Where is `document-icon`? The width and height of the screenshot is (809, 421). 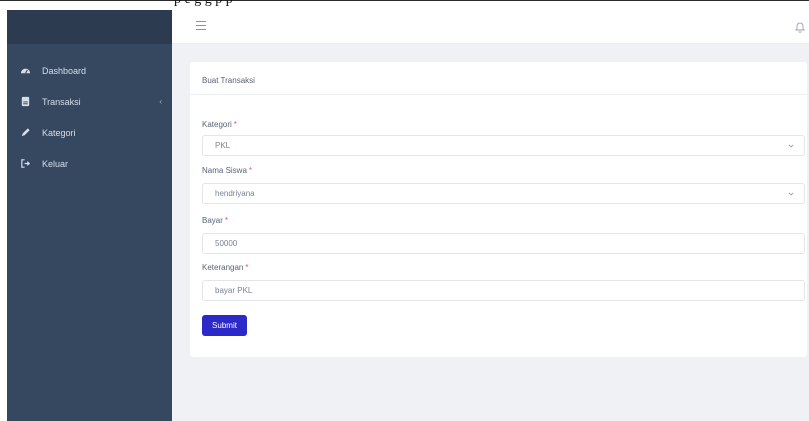 document-icon is located at coordinates (25, 102).